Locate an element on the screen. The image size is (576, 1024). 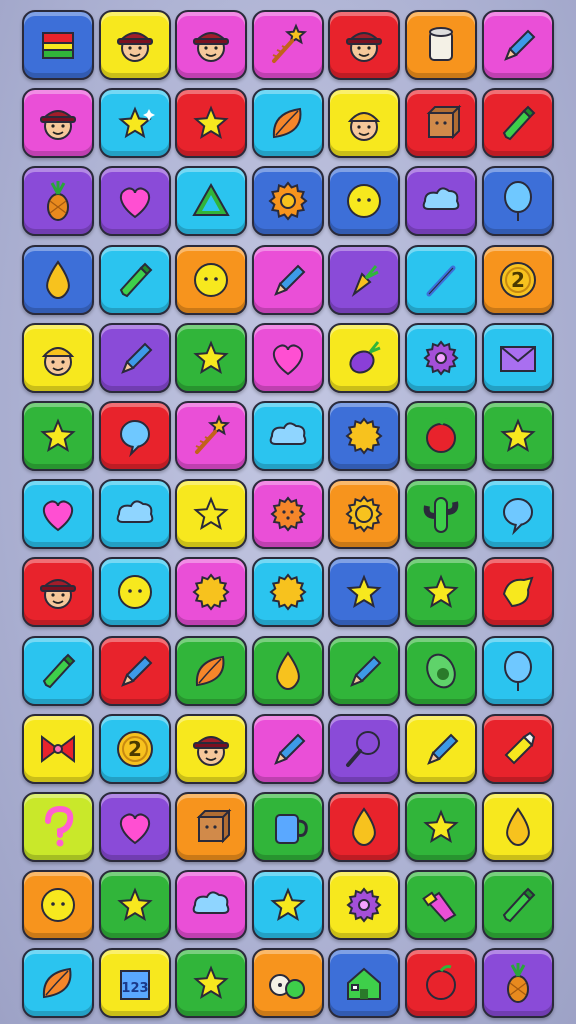
tile-jar is located at coordinates (441, 45).